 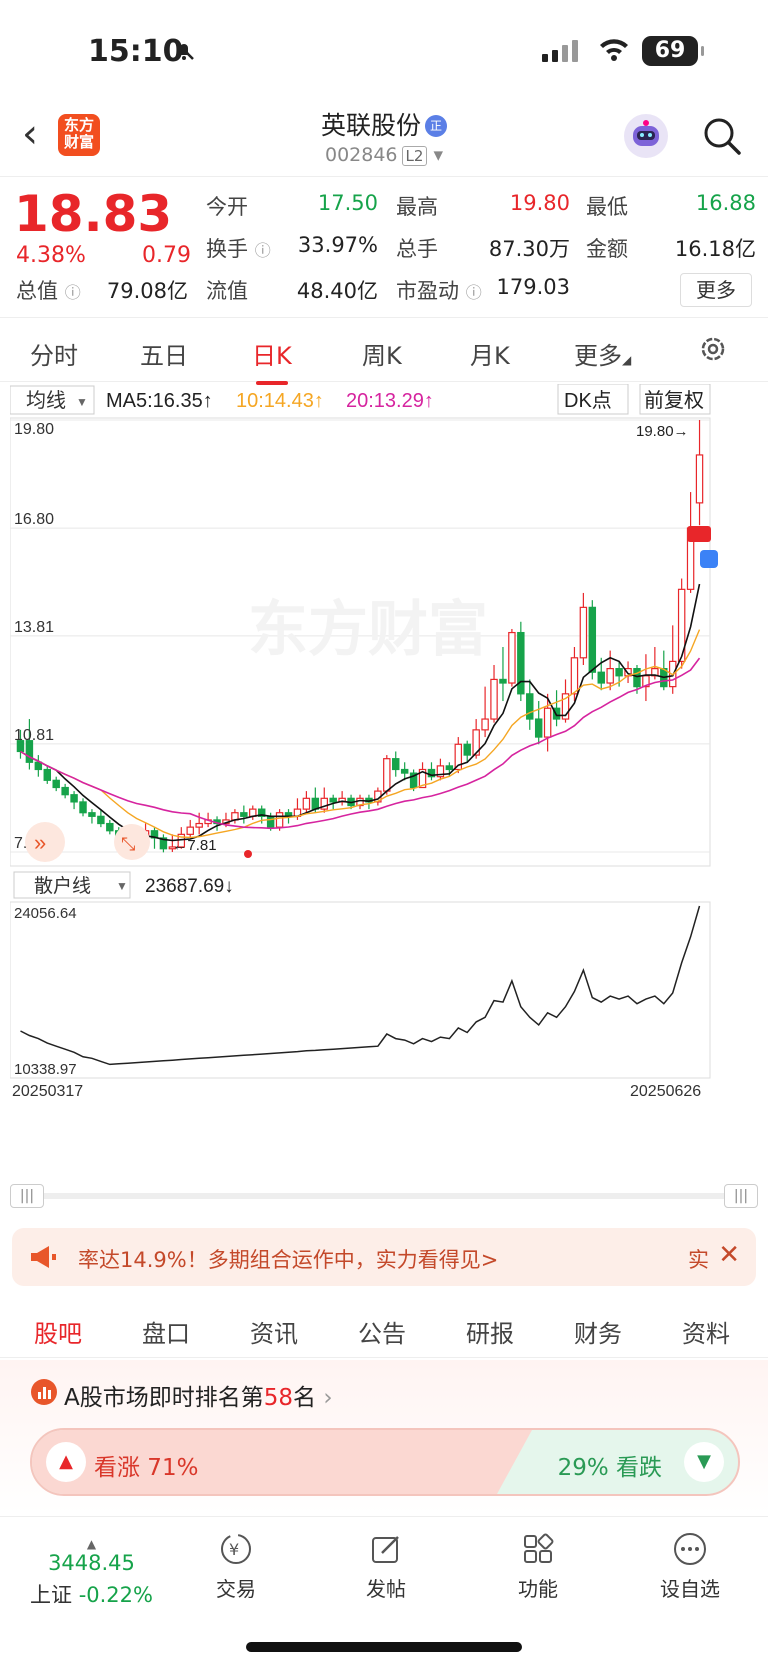 What do you see at coordinates (709, 559) in the screenshot?
I see `sell-signal-icon` at bounding box center [709, 559].